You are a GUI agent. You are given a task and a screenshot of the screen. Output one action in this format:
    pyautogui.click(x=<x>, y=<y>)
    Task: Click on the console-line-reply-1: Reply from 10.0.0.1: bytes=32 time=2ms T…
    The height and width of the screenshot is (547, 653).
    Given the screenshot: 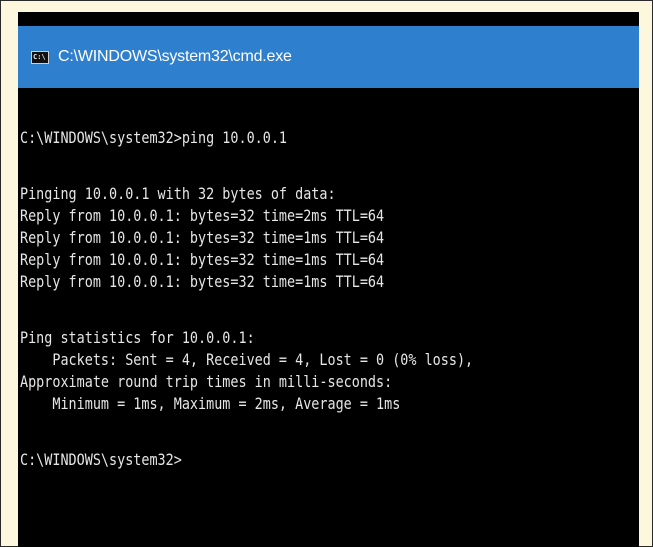 What is the action you would take?
    pyautogui.click(x=202, y=215)
    